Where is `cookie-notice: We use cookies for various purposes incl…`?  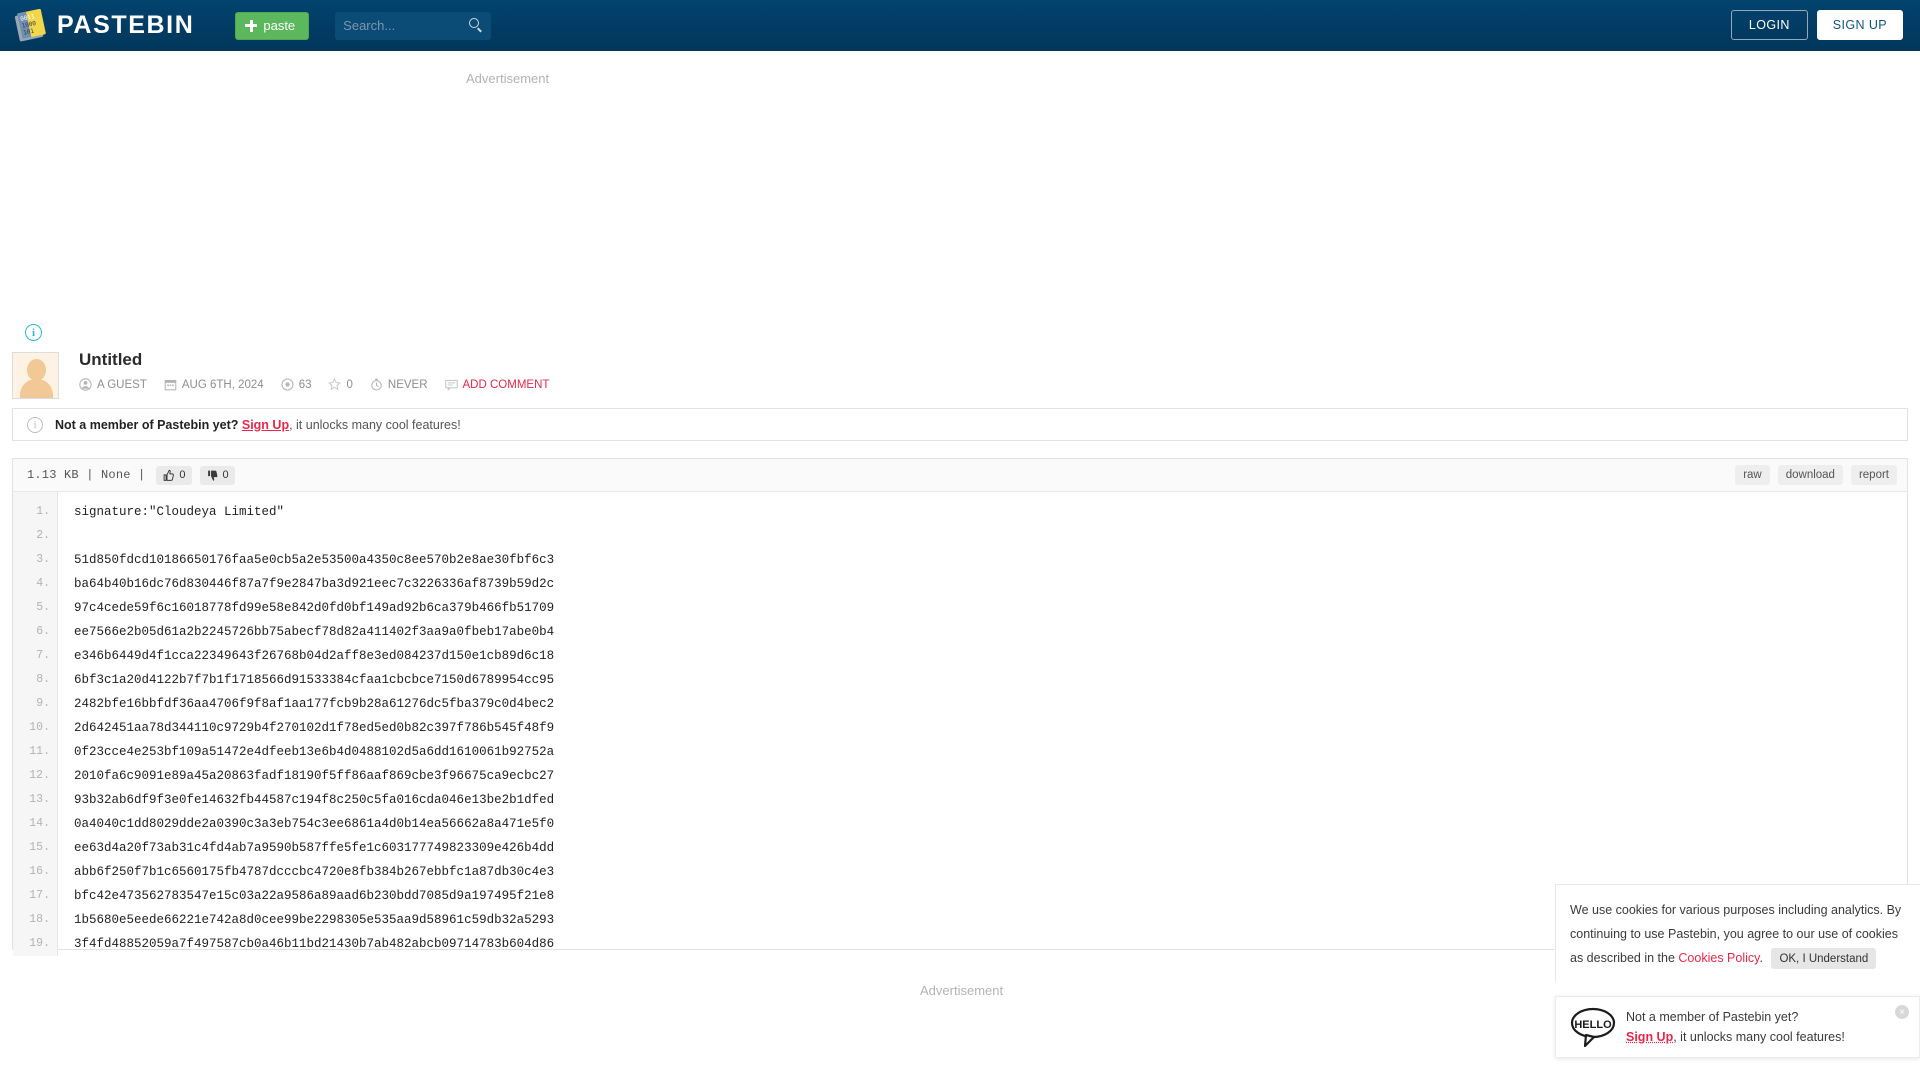 cookie-notice: We use cookies for various purposes incl… is located at coordinates (1737, 933).